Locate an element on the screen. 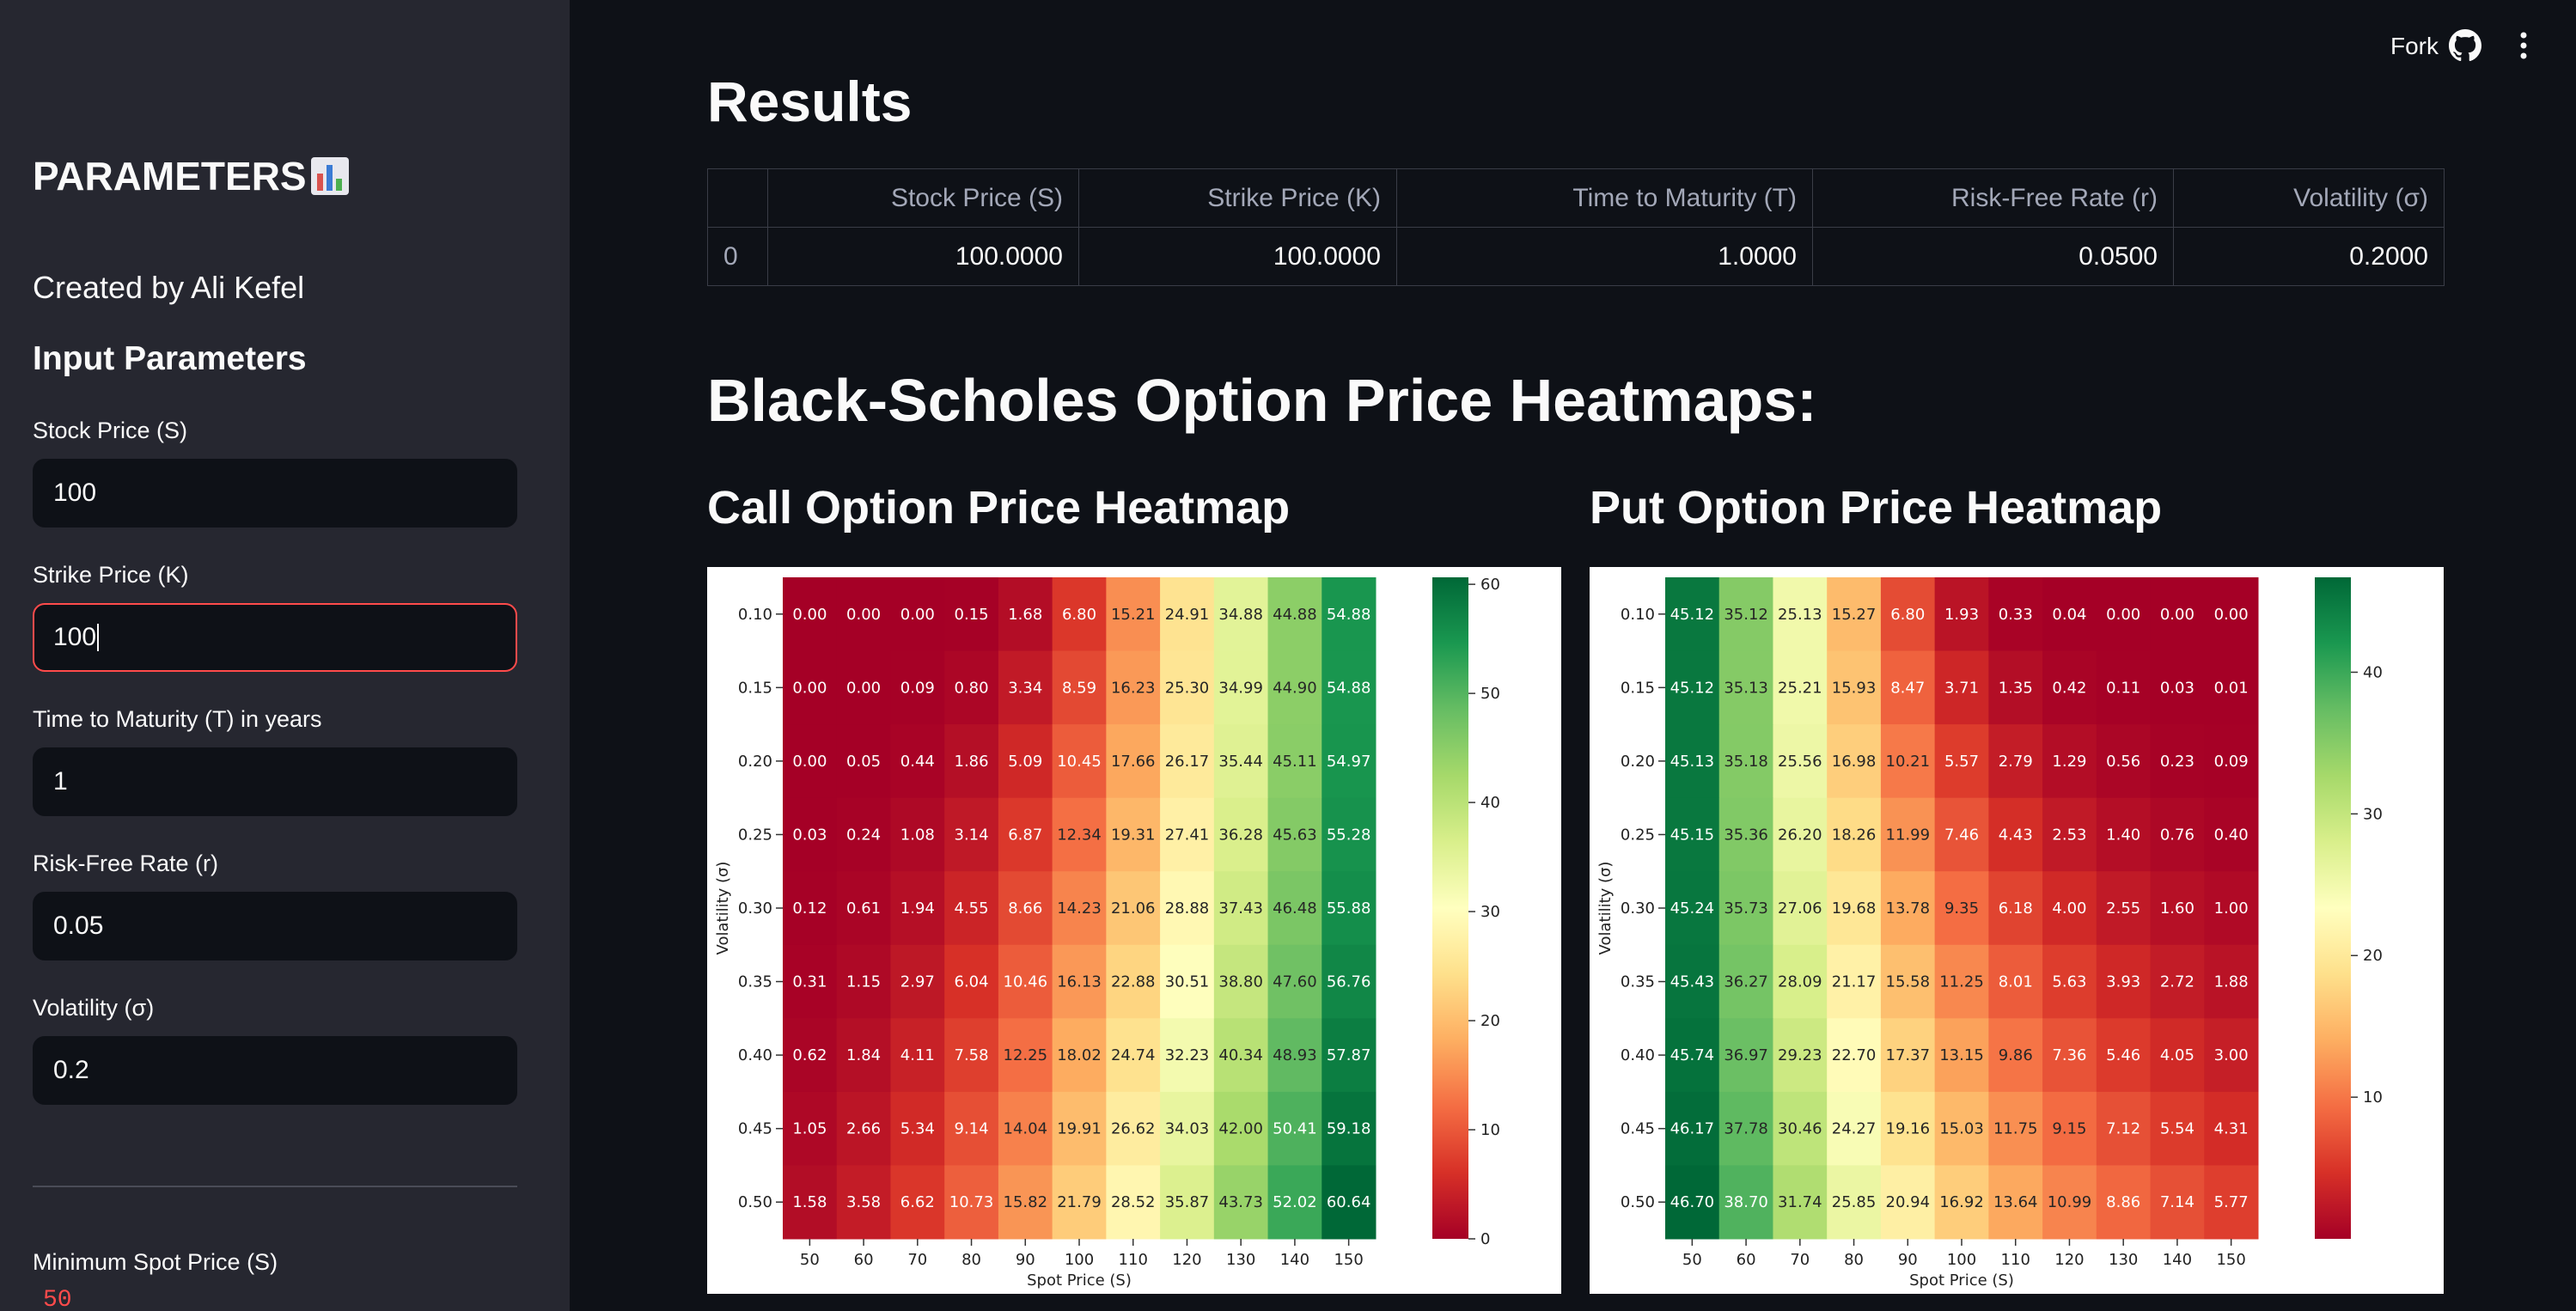 The width and height of the screenshot is (2576, 1311). heatmap-cell-label: 9.15 is located at coordinates (2069, 1129).